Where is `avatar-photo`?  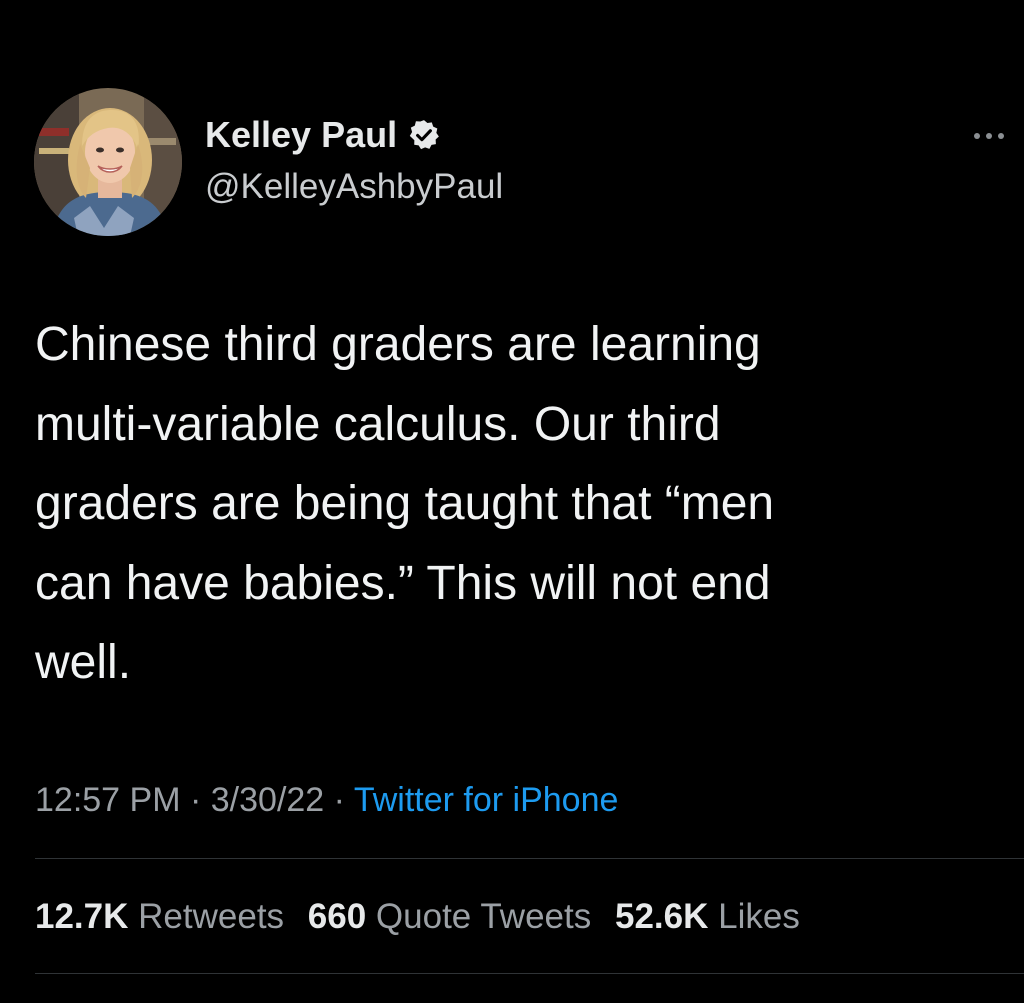 avatar-photo is located at coordinates (108, 162).